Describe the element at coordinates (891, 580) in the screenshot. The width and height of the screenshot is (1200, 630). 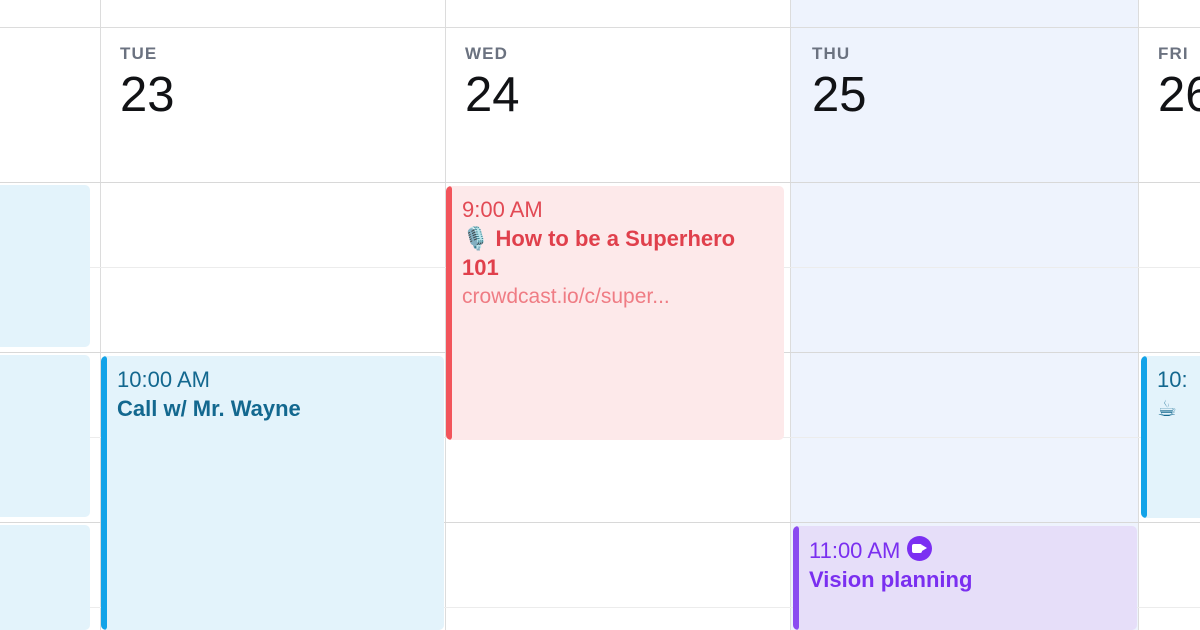
I see `event-title: Vision planning` at that location.